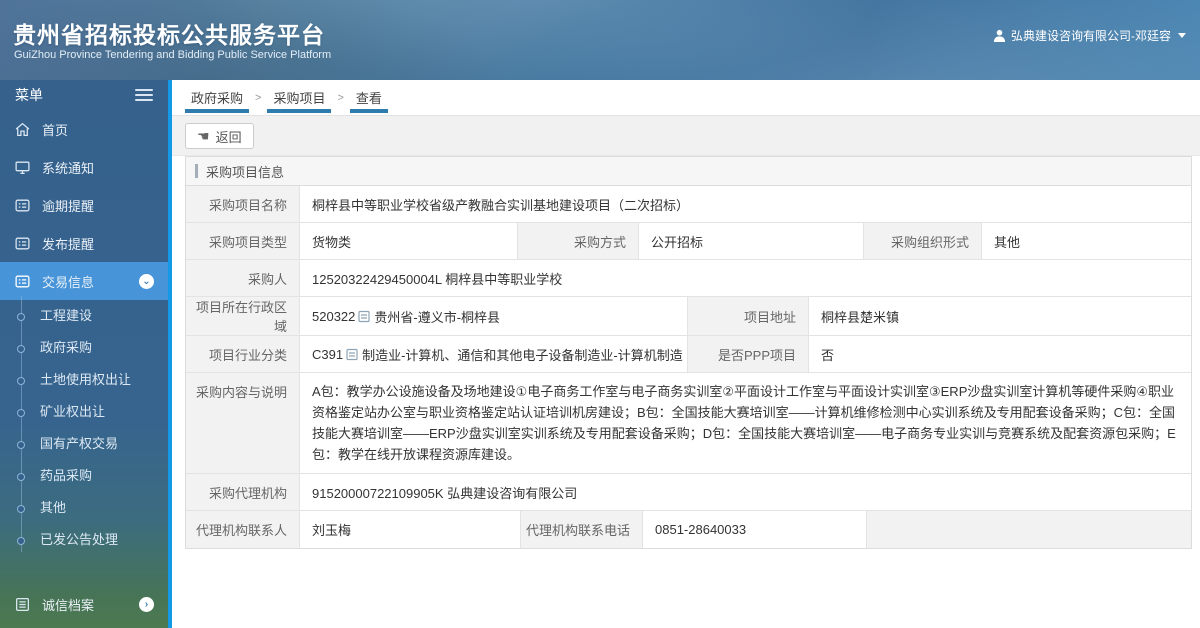 Image resolution: width=1200 pixels, height=628 pixels. Describe the element at coordinates (748, 354) in the screenshot. I see `field-label: 是否PPP项目` at that location.